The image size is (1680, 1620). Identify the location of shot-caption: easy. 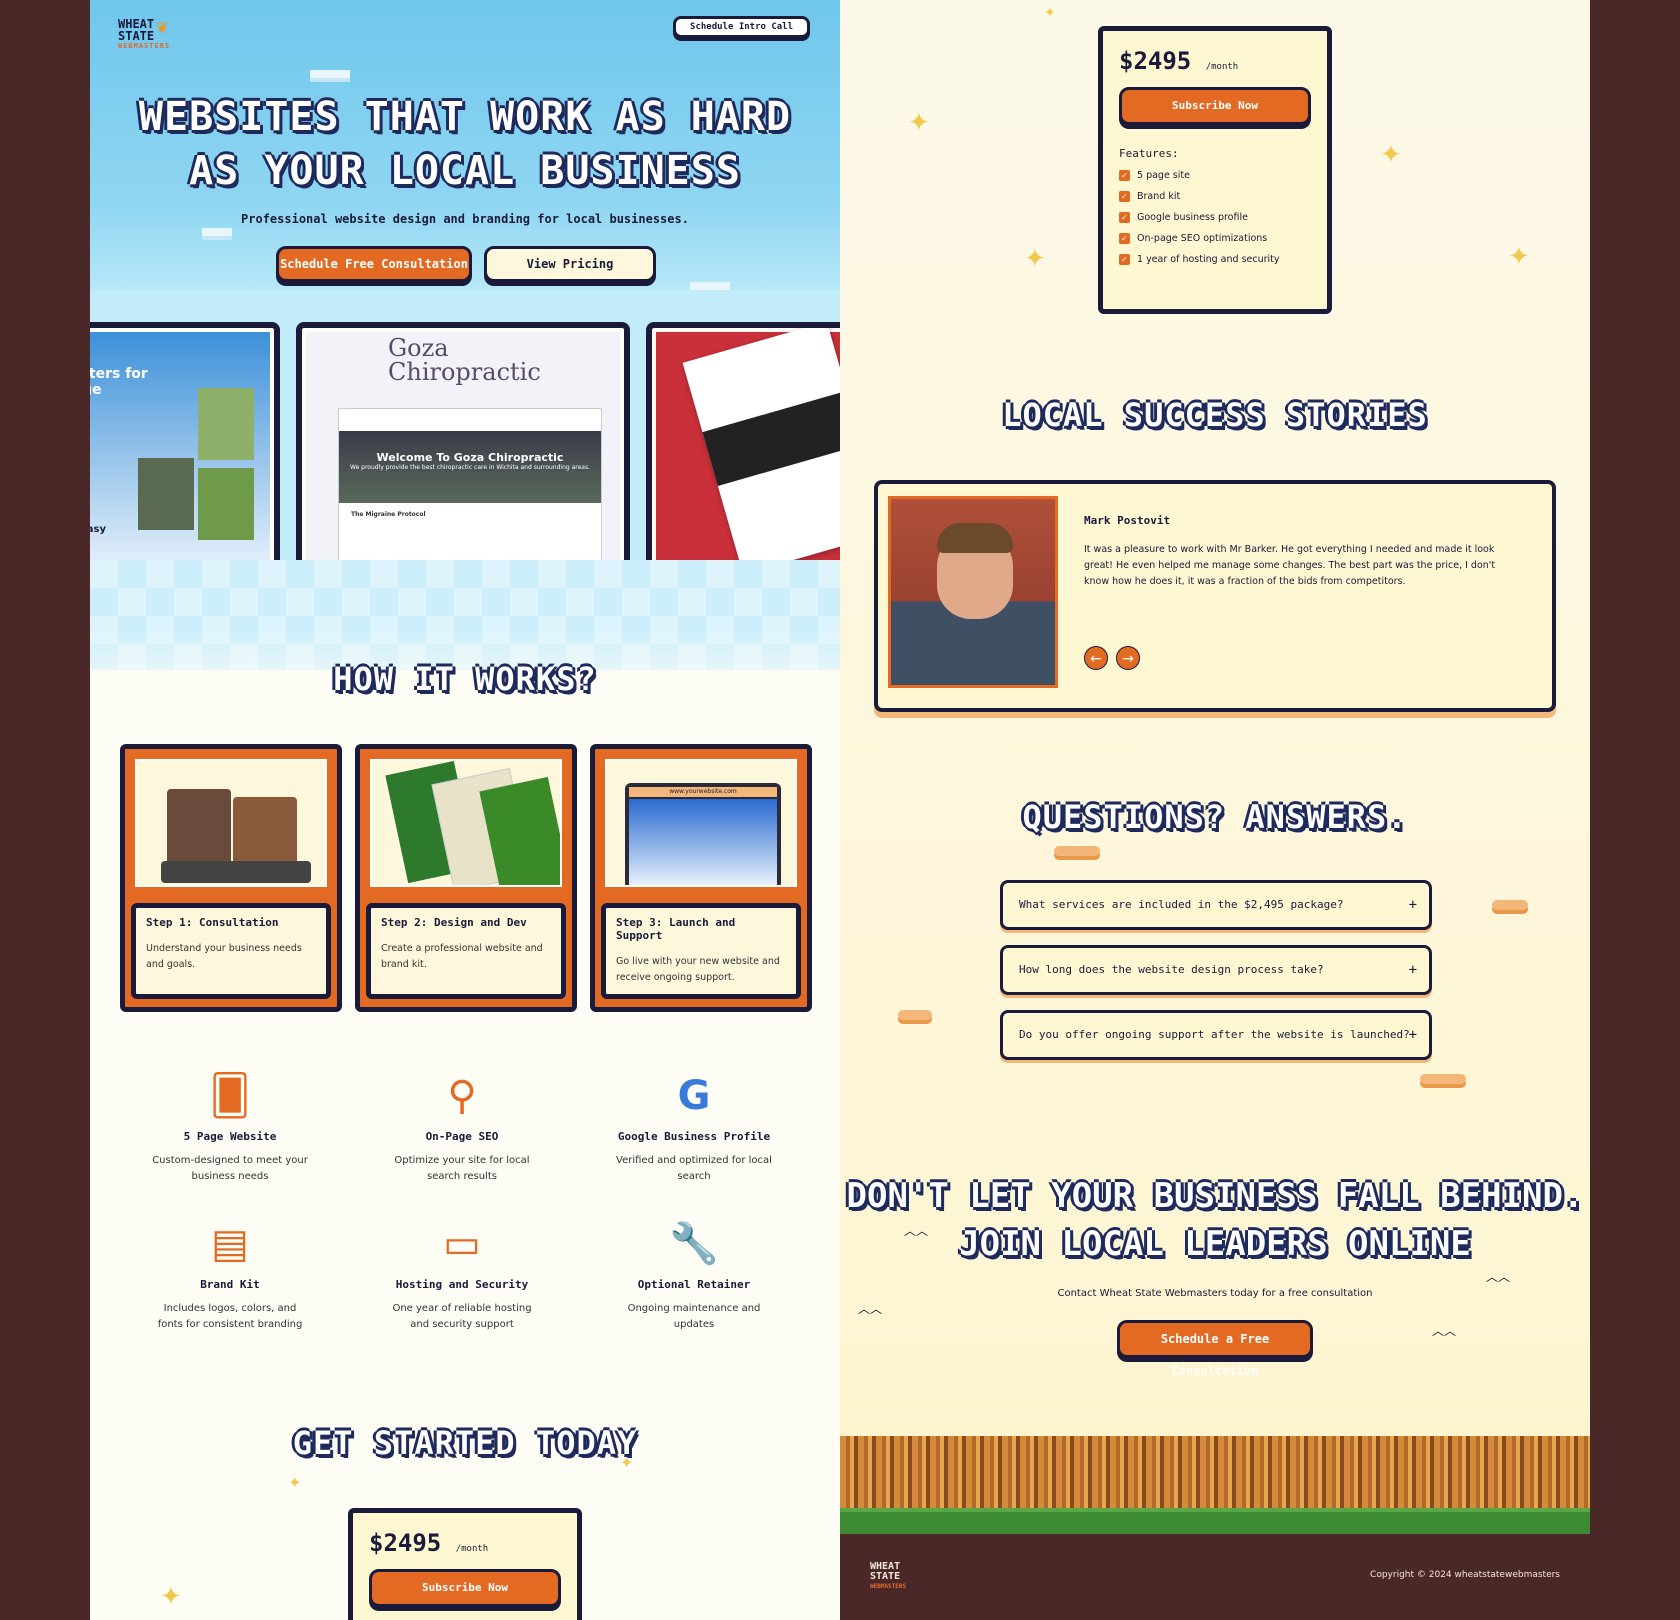
(98, 529).